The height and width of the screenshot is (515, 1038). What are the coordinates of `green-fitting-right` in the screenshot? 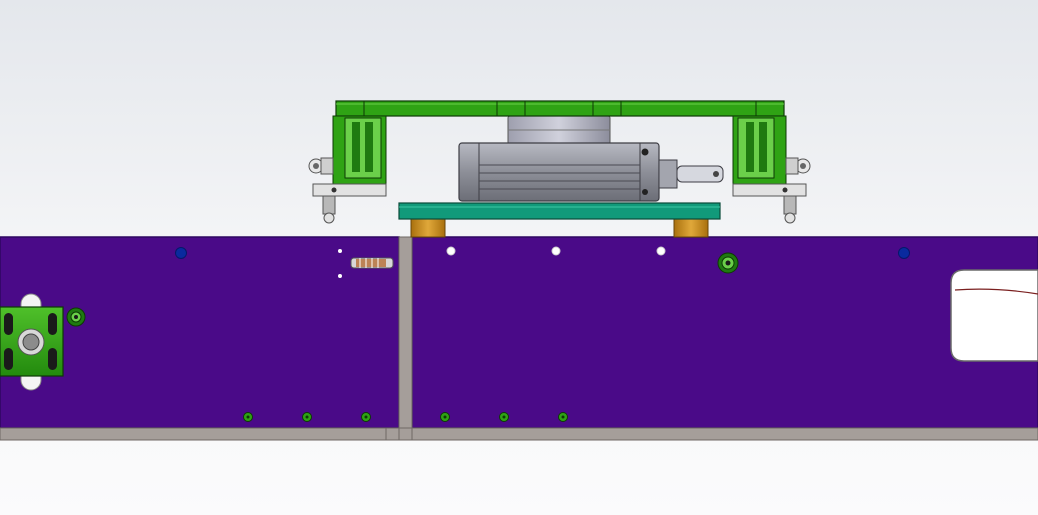 It's located at (728, 263).